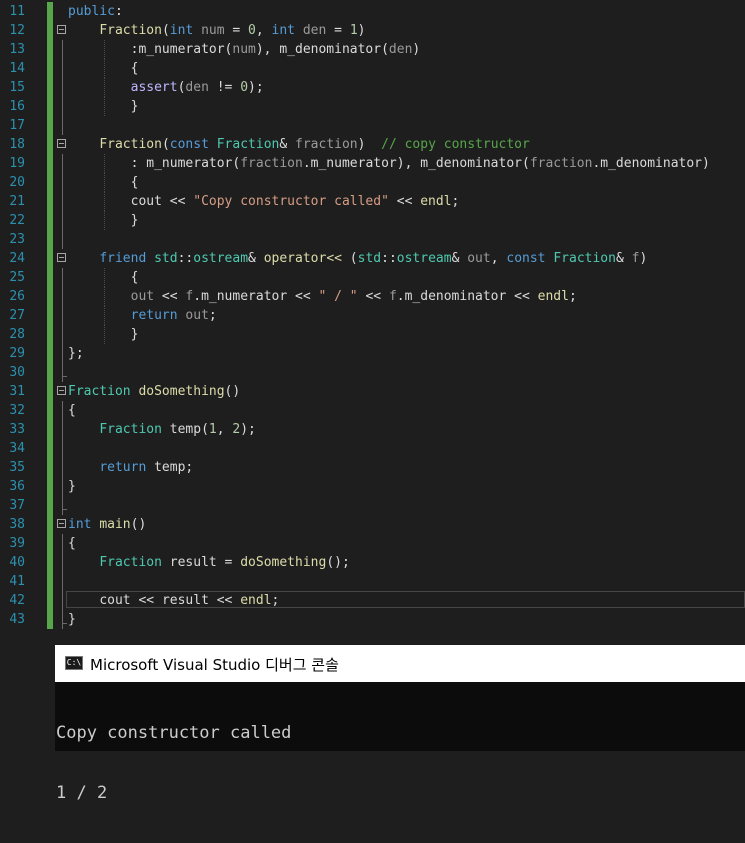  What do you see at coordinates (27, 698) in the screenshot?
I see `editor-margin` at bounding box center [27, 698].